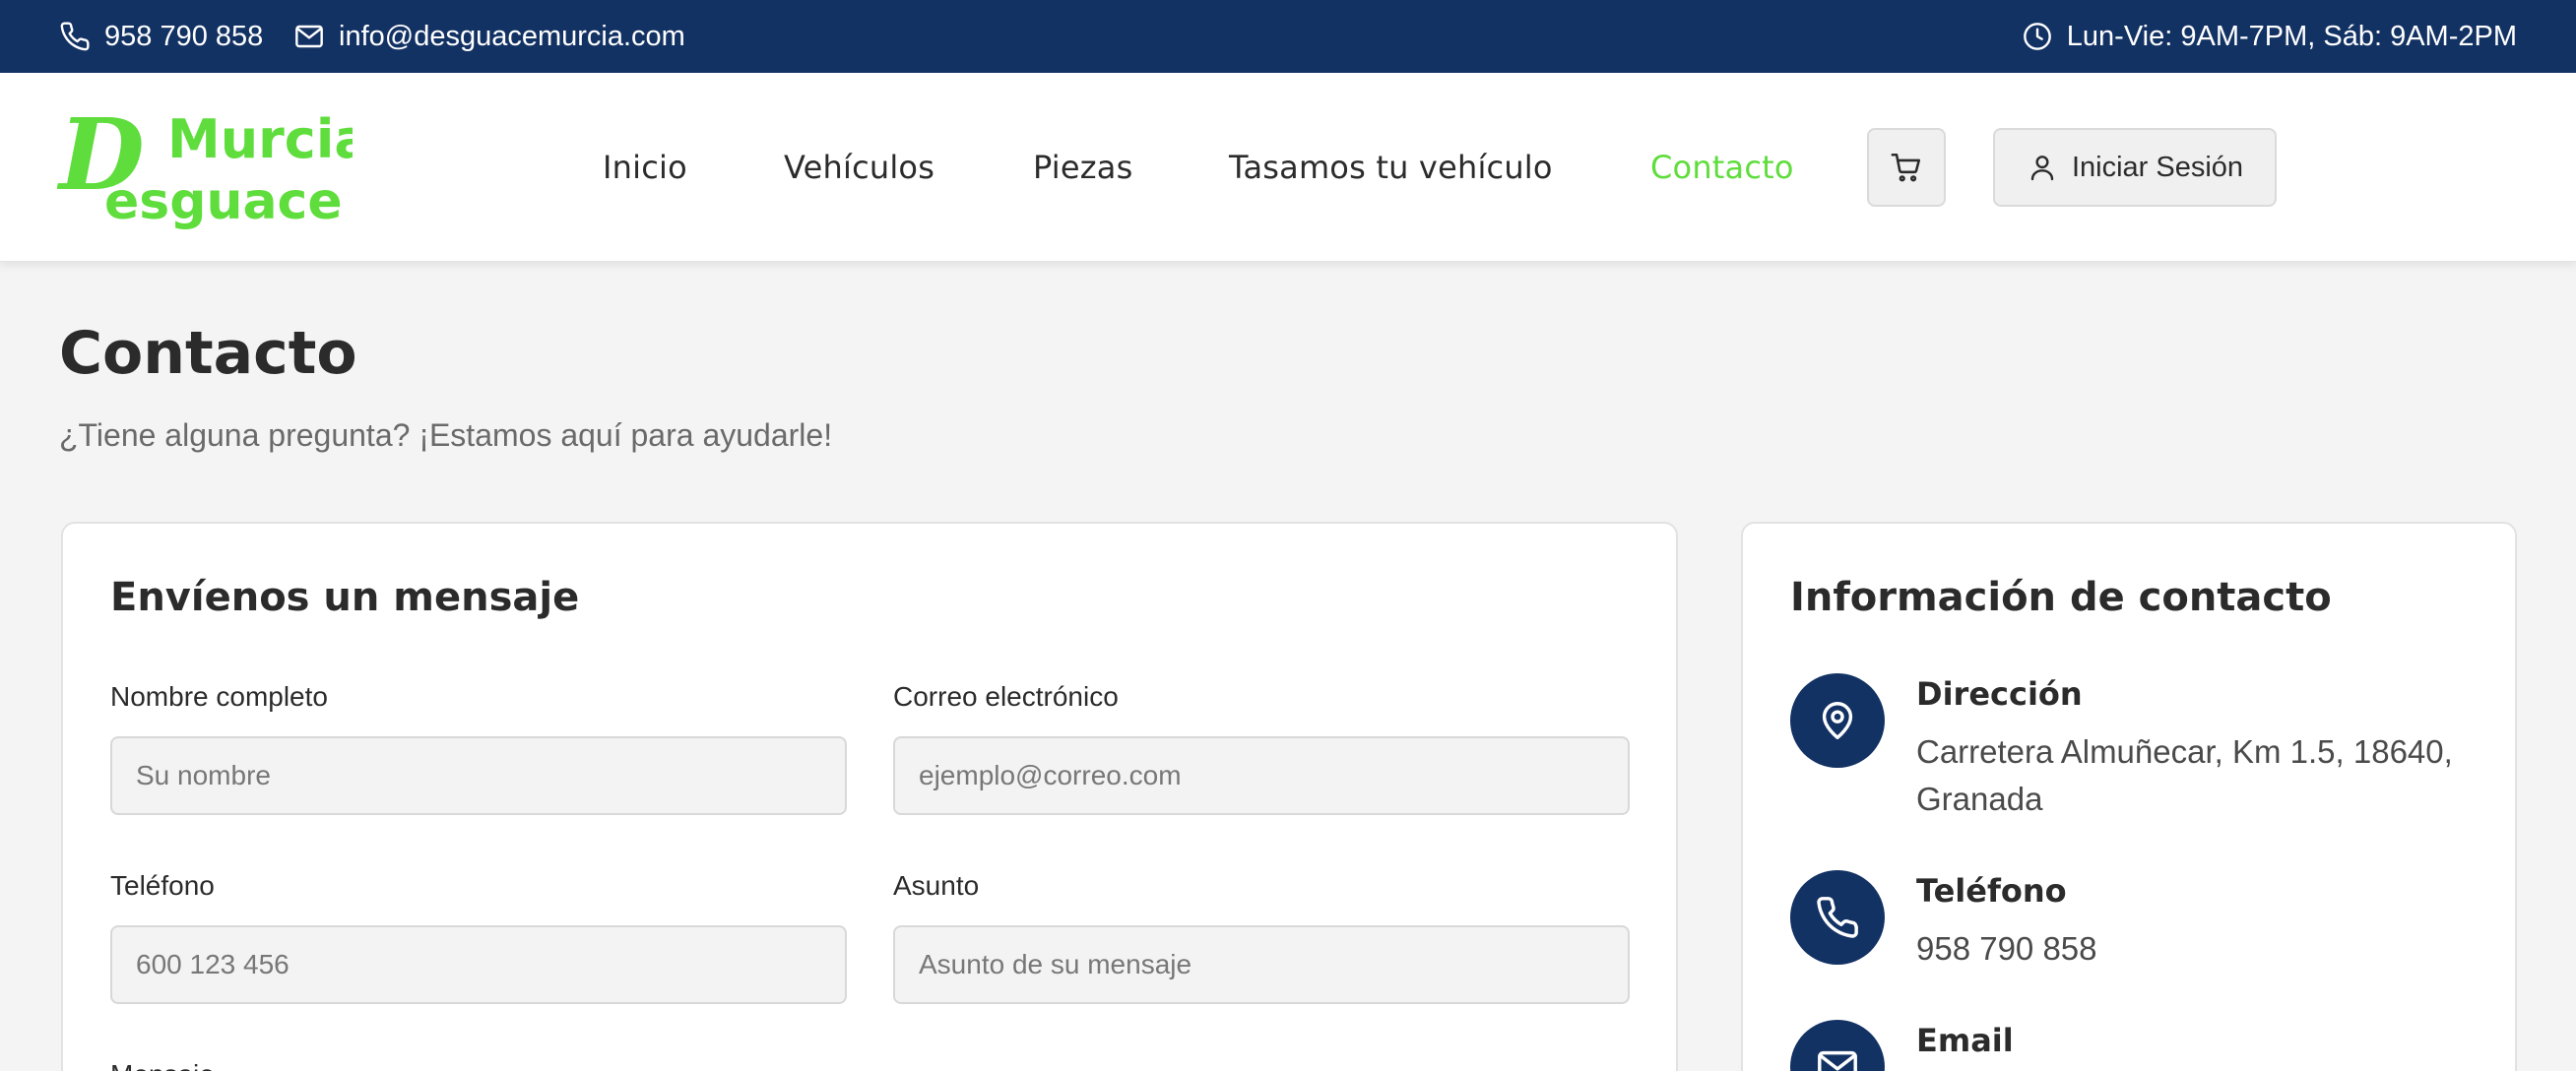  What do you see at coordinates (2157, 167) in the screenshot?
I see `login-label: Iniciar Sesión` at bounding box center [2157, 167].